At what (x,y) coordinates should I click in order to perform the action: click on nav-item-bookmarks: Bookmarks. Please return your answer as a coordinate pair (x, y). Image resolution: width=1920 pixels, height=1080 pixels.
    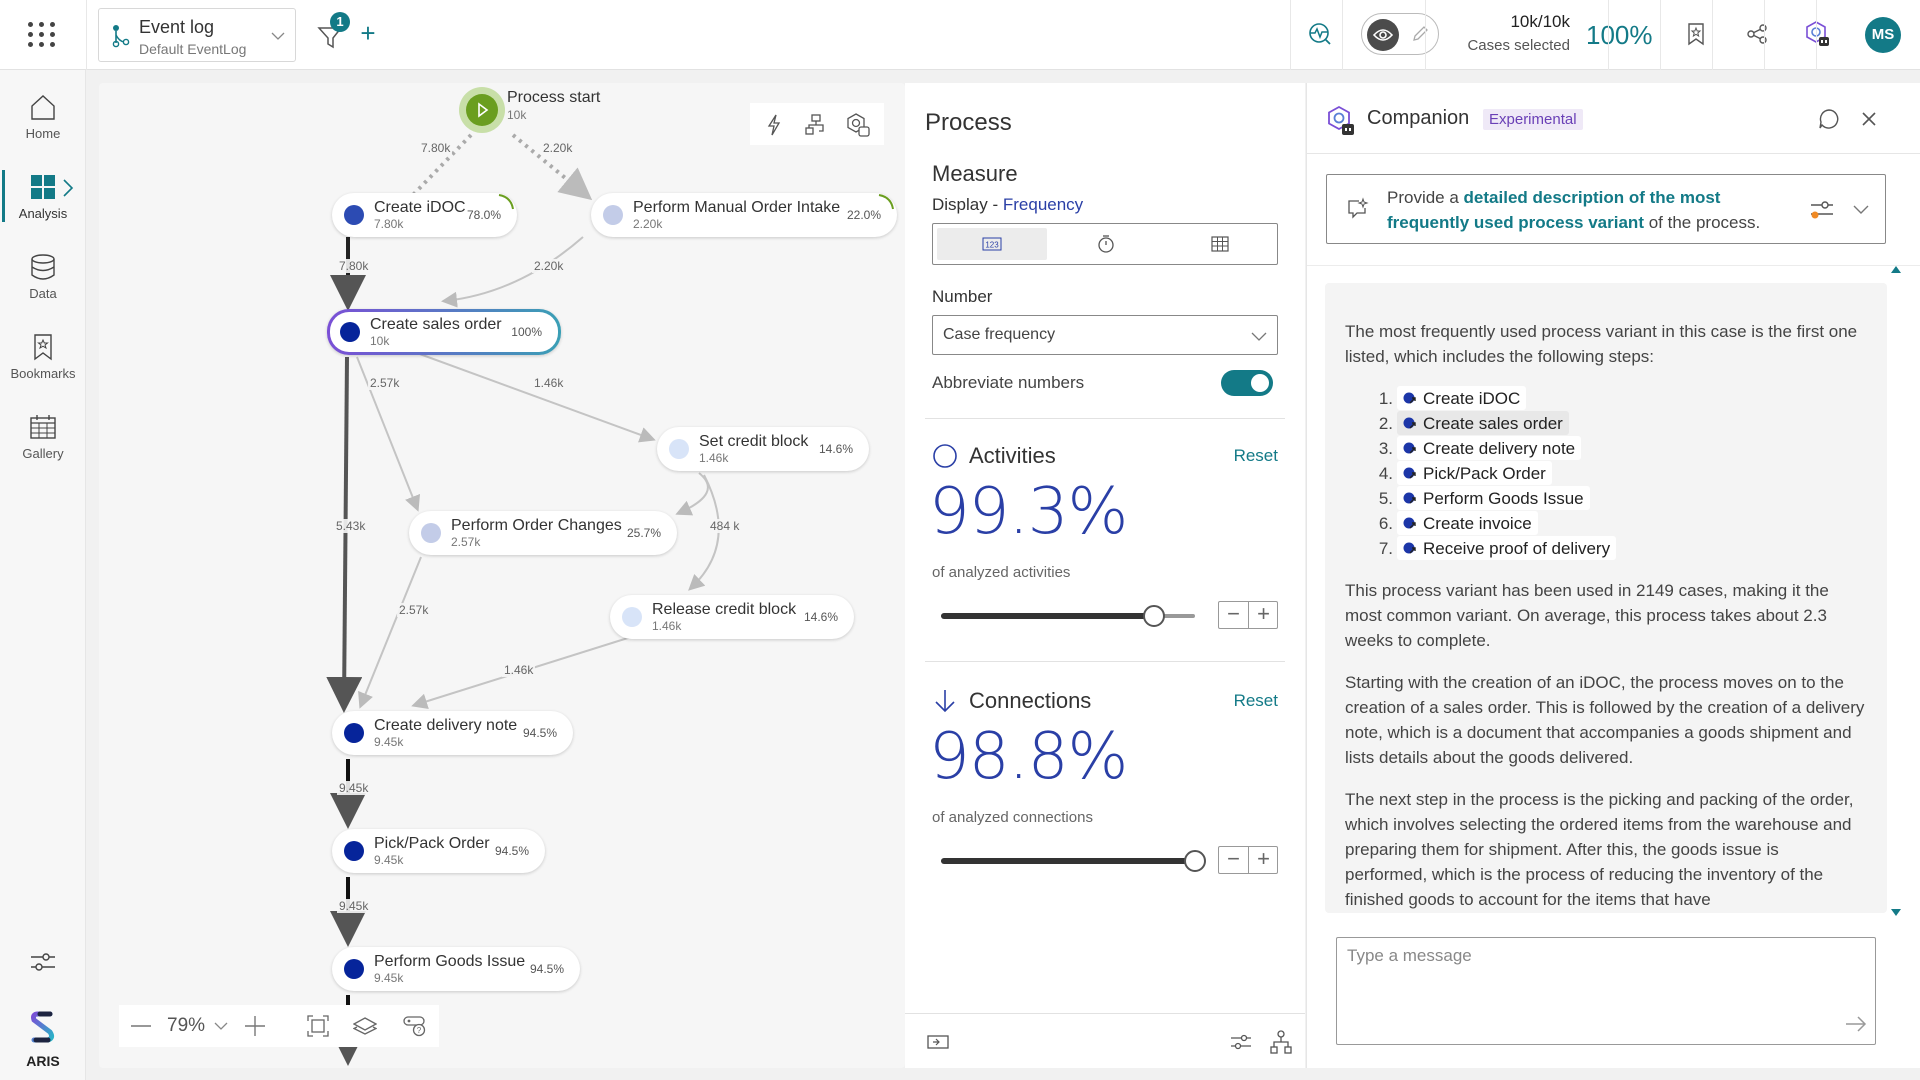
    Looking at the image, I should click on (43, 359).